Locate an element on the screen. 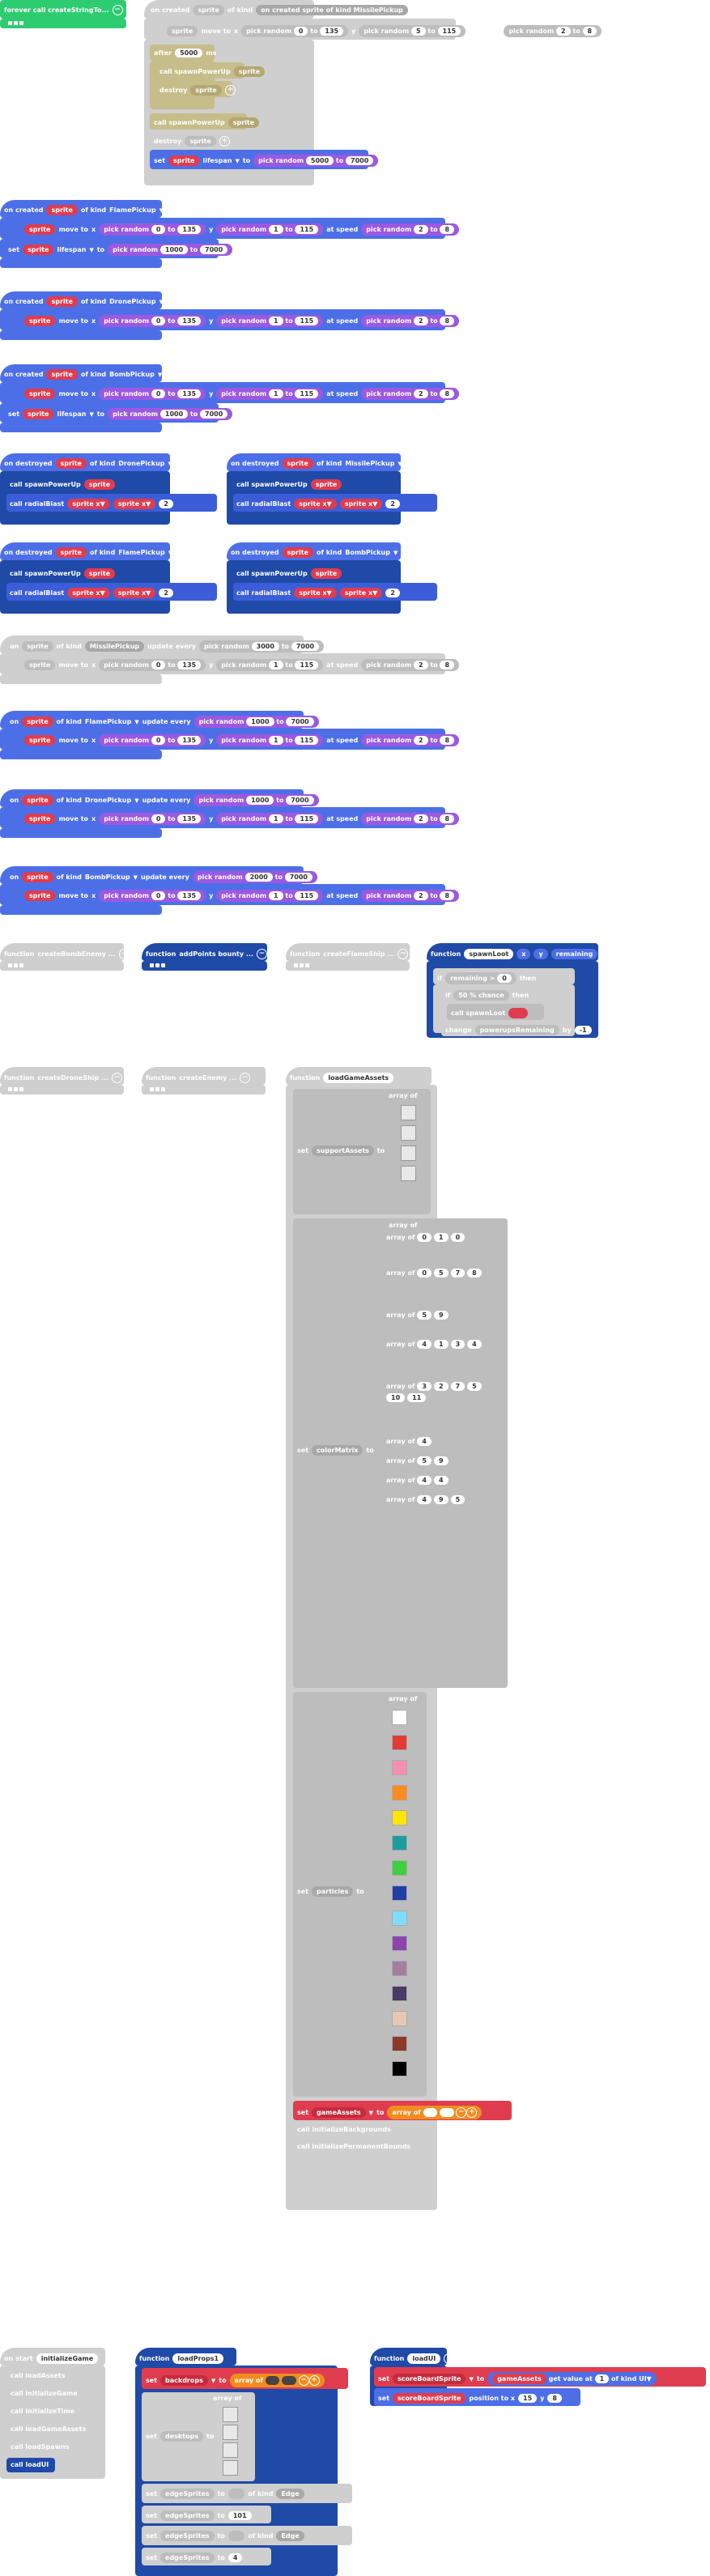 This screenshot has width=710, height=2576. sprite-var: sprite is located at coordinates (208, 10).